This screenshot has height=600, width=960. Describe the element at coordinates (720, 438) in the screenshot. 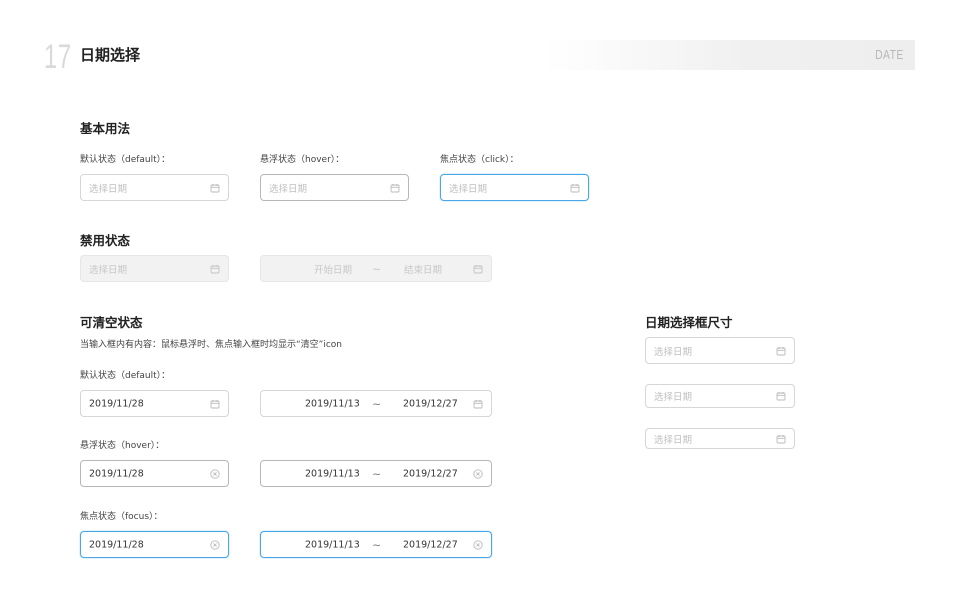

I see `date-picker-size-small: 选择日期` at that location.